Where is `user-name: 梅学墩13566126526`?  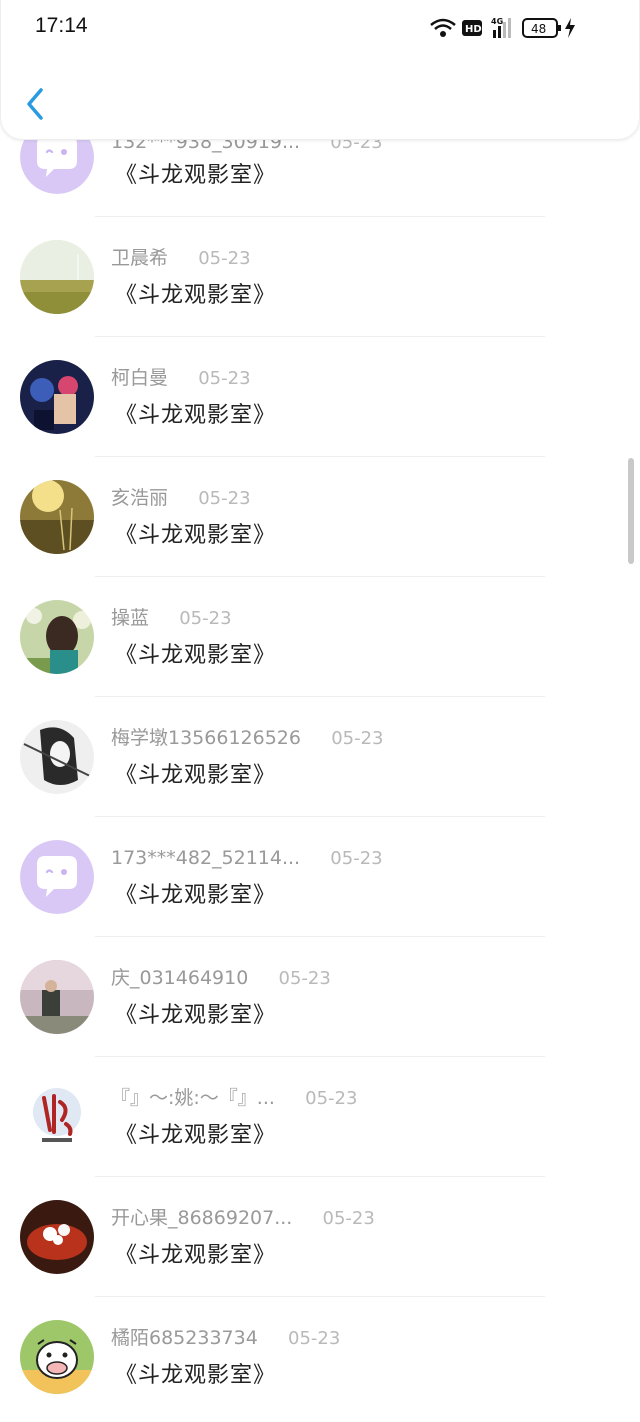
user-name: 梅学墩13566126526 is located at coordinates (206, 738).